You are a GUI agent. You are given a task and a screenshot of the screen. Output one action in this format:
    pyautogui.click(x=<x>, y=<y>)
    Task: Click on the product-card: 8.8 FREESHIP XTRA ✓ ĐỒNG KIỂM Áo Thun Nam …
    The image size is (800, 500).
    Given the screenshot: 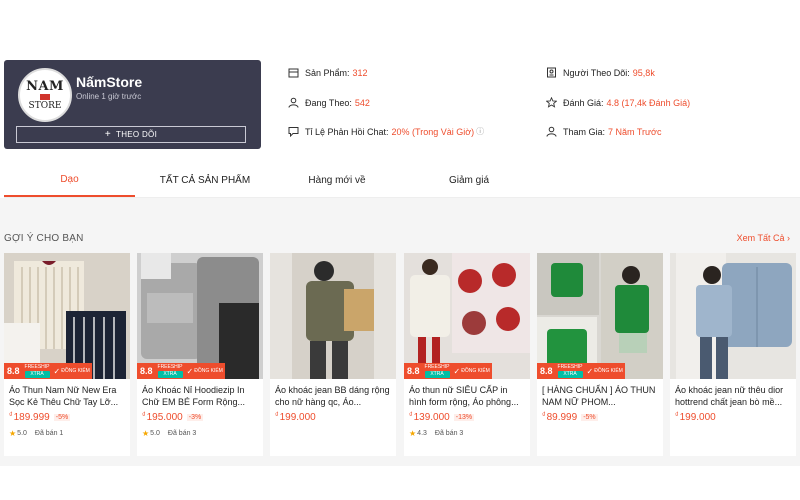 What is the action you would take?
    pyautogui.click(x=67, y=354)
    